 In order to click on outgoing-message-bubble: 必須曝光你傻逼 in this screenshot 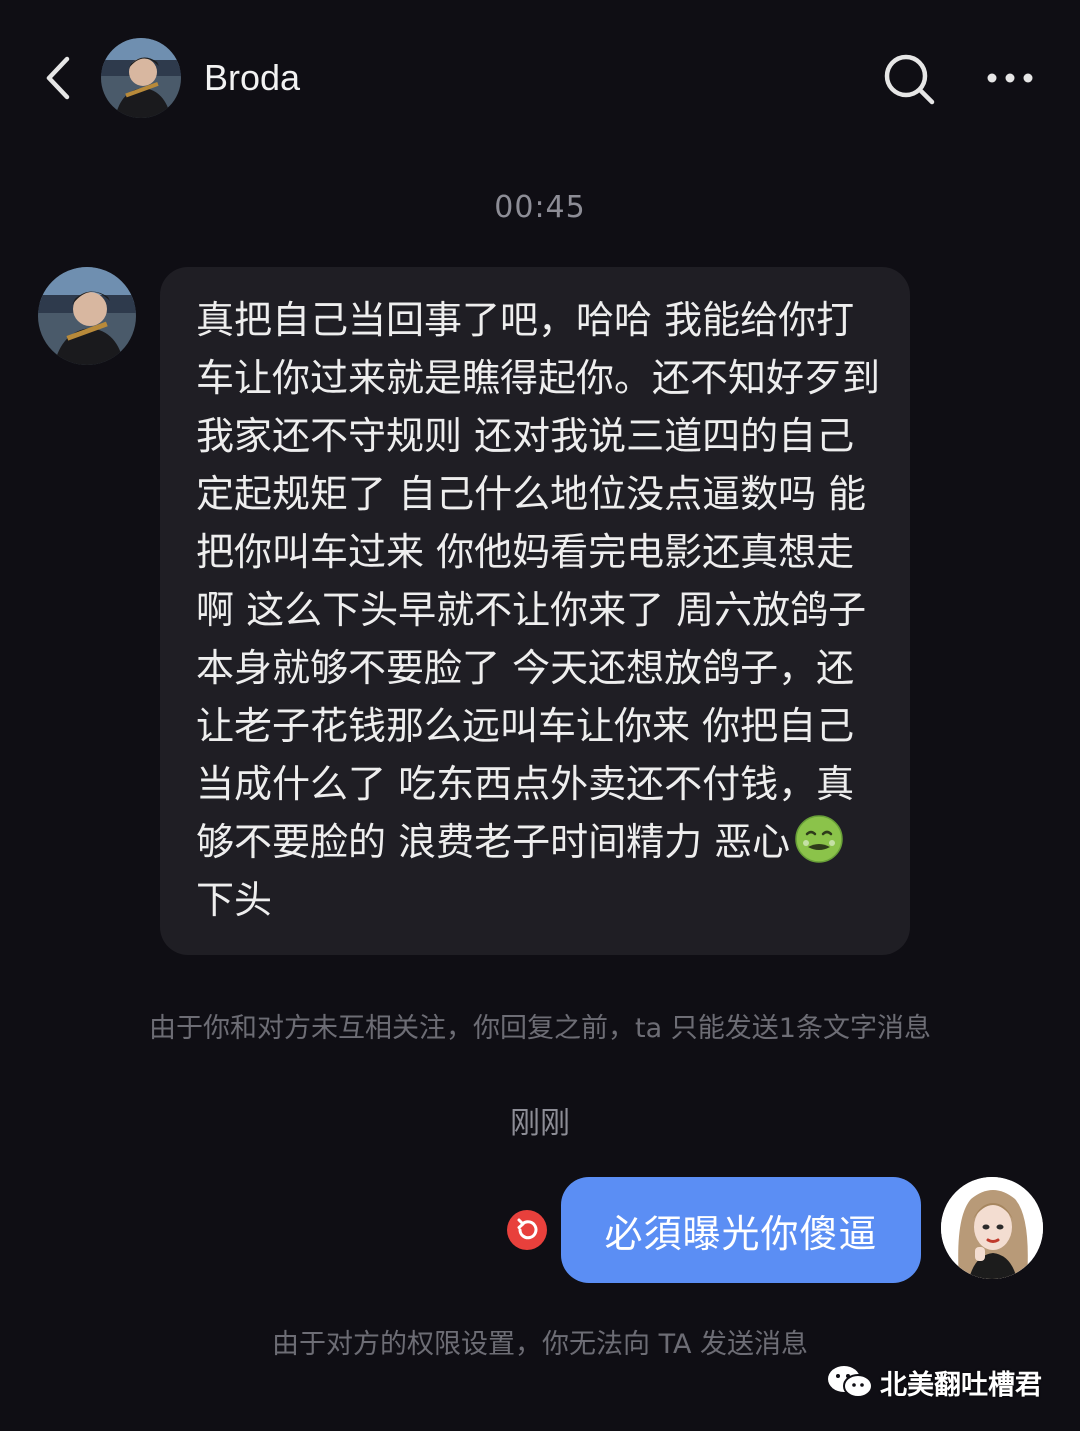, I will do `click(741, 1230)`.